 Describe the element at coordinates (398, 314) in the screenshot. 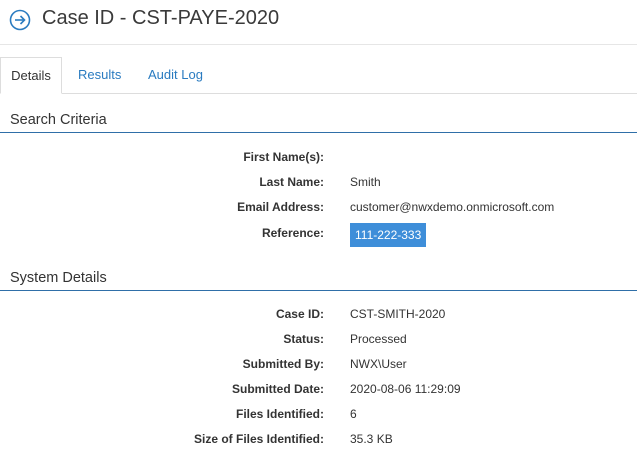

I see `field-value-case-id: CST-SMITH-2020` at that location.